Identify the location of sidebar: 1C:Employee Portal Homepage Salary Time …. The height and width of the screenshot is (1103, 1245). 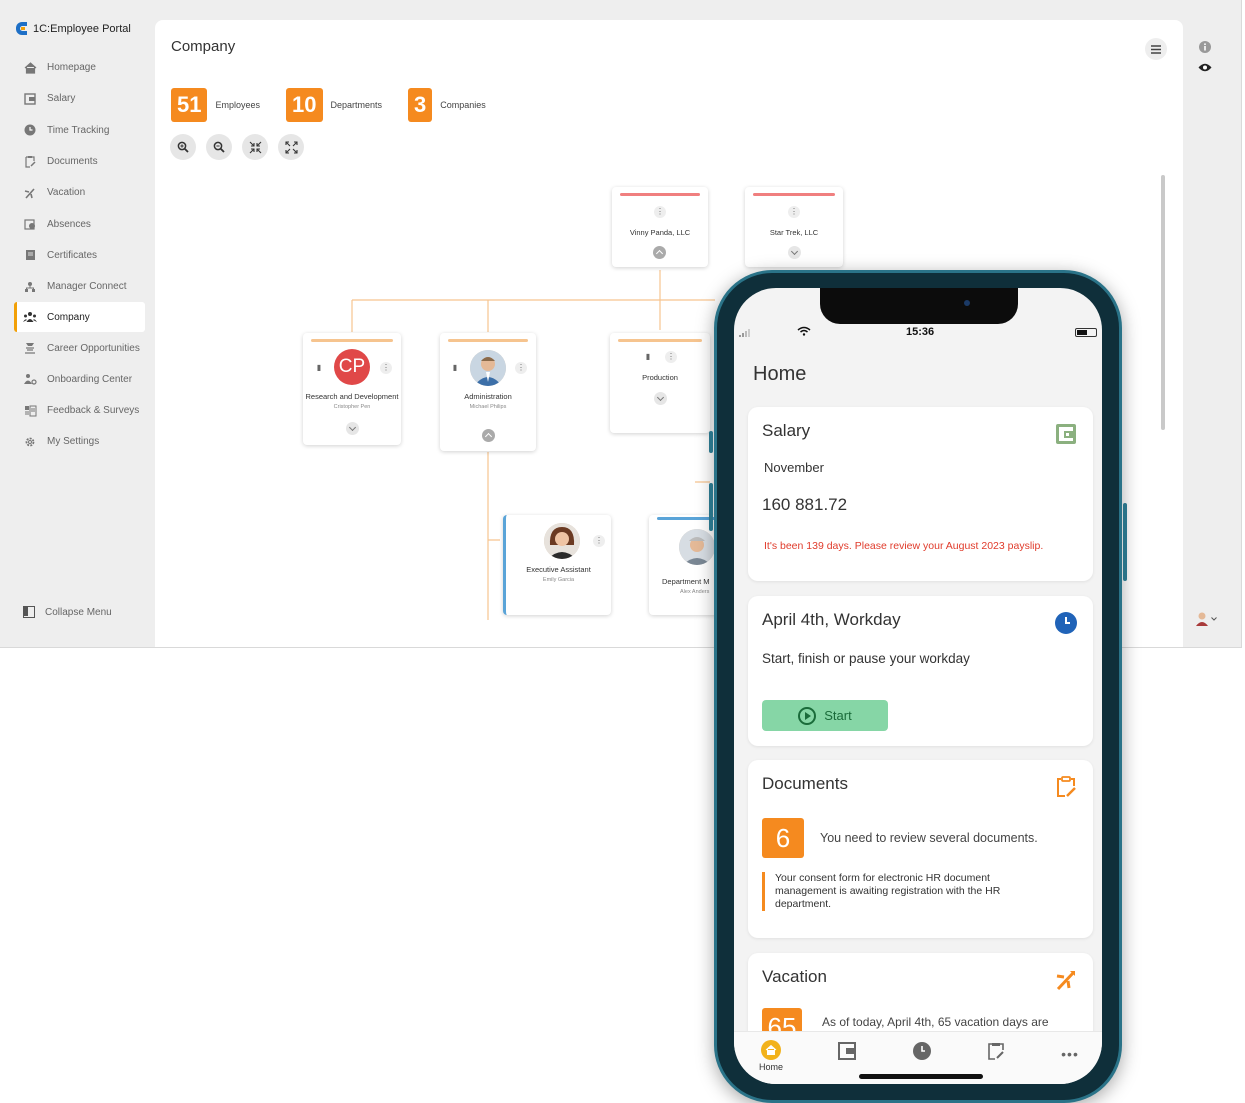
(77, 323).